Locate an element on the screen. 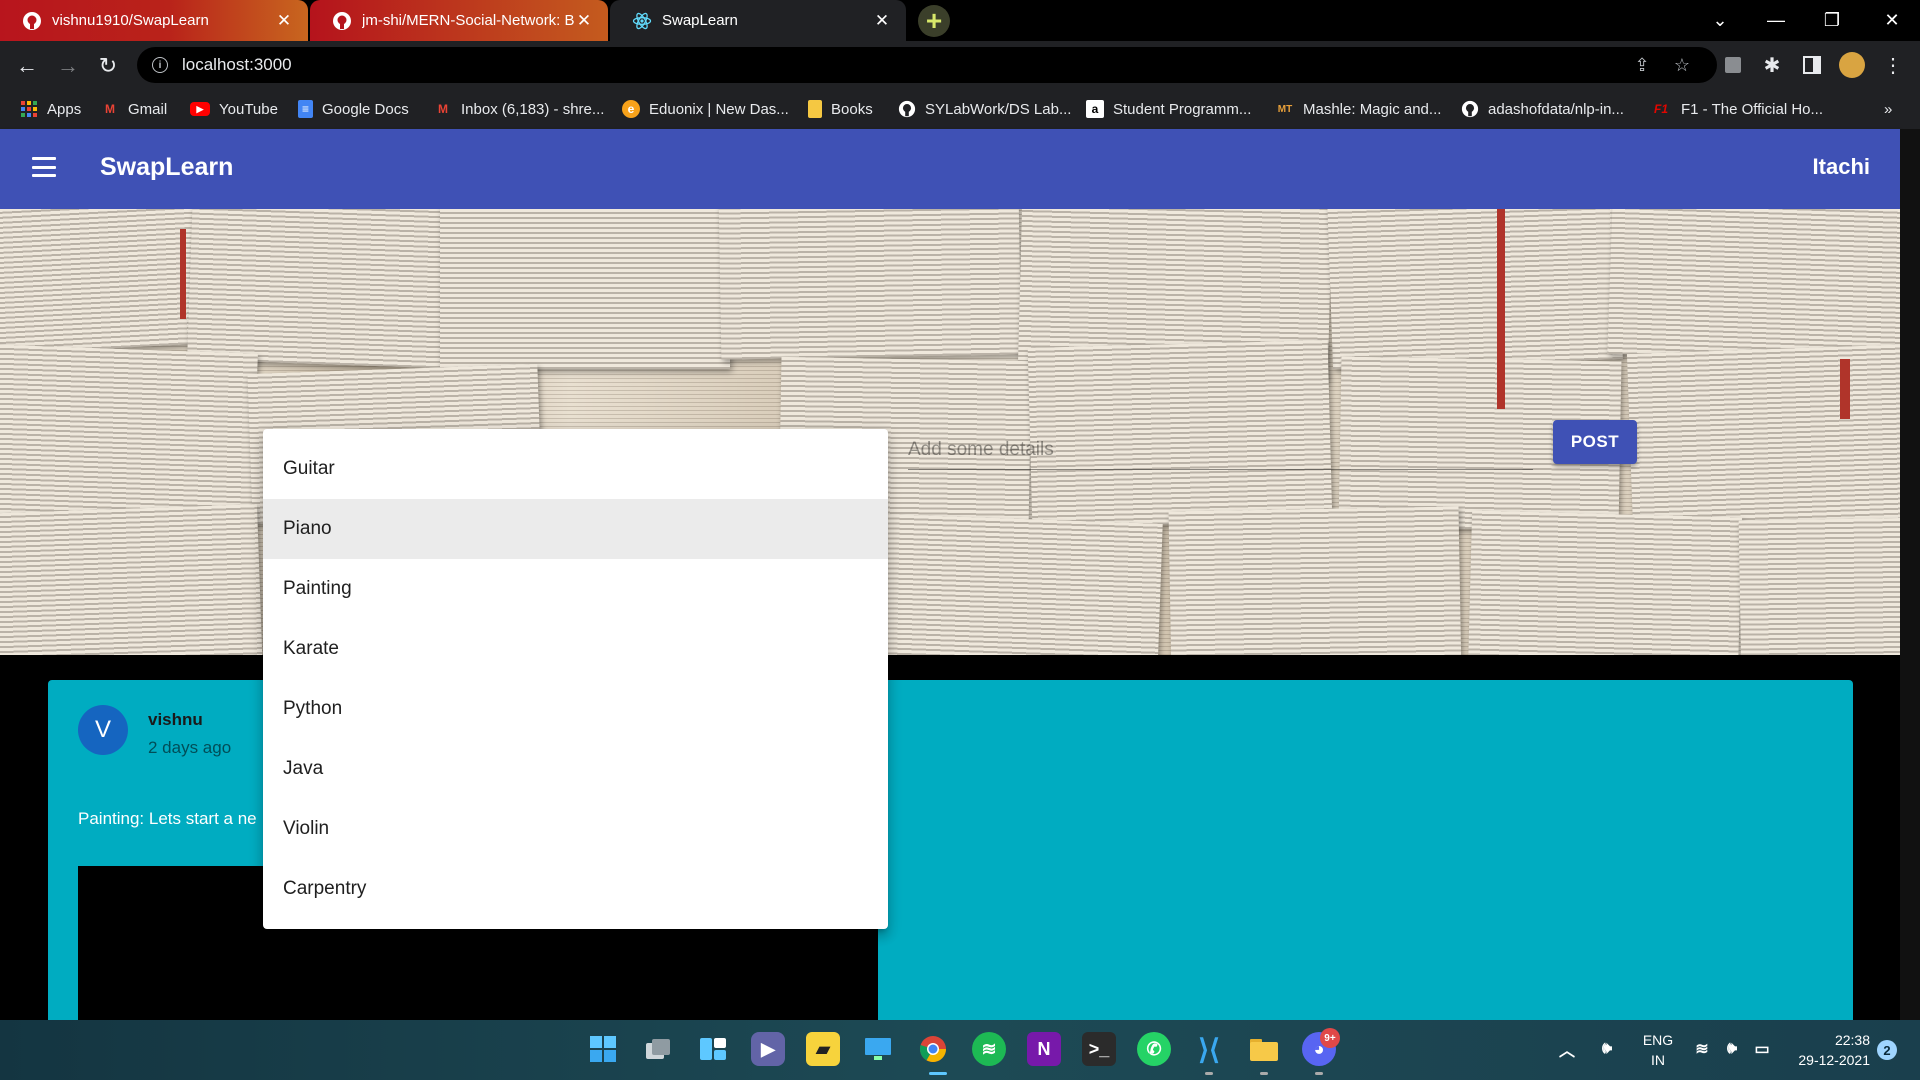 The width and height of the screenshot is (1920, 1080). menu-item-piano: Piano is located at coordinates (575, 529).